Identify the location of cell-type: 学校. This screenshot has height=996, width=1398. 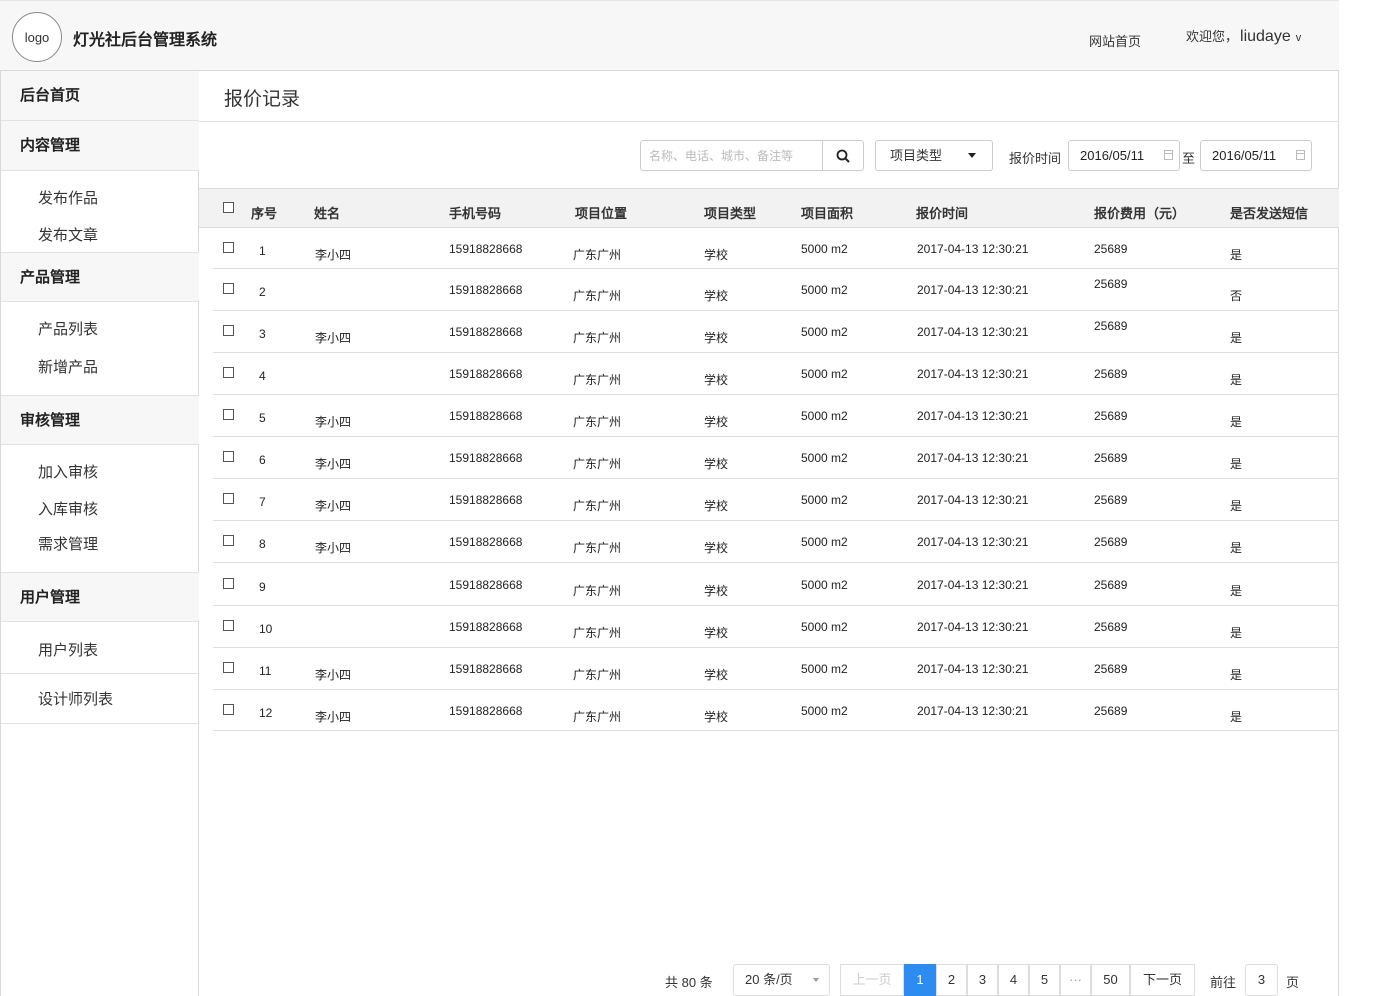
(716, 506).